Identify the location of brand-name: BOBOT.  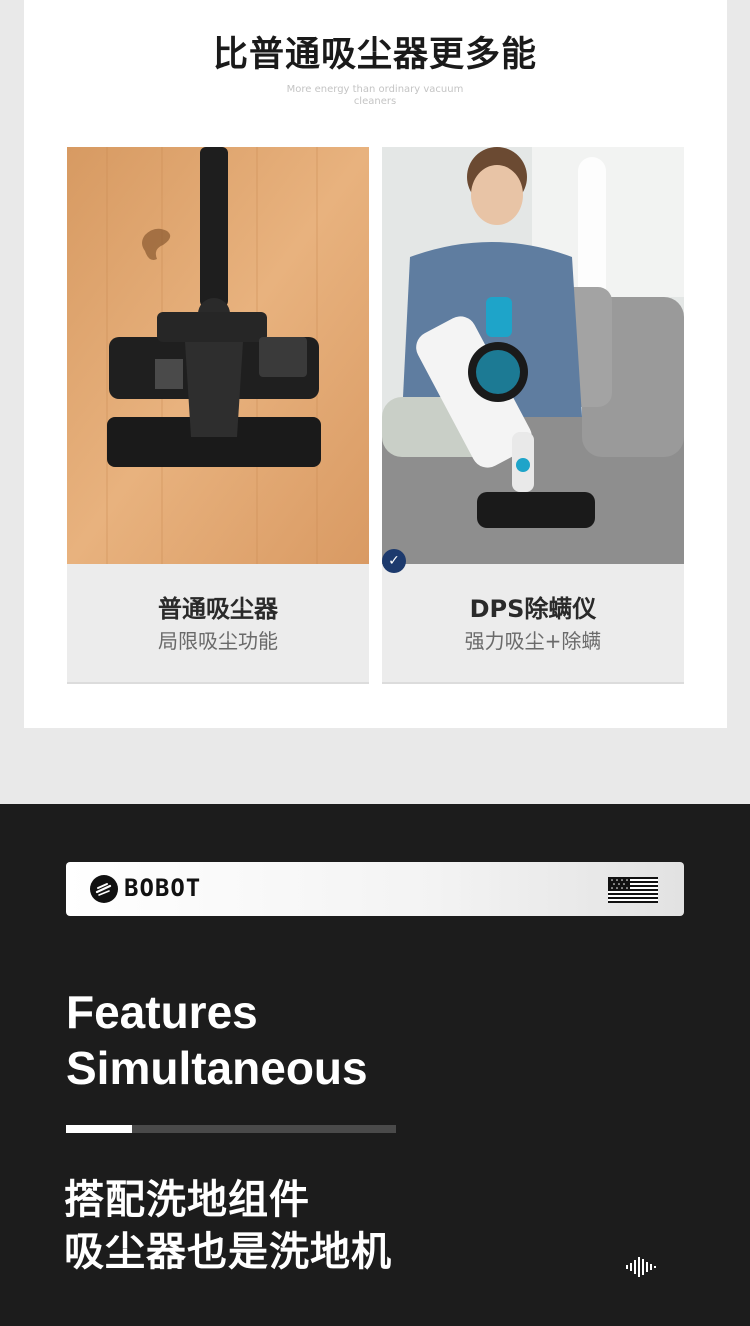
(163, 888).